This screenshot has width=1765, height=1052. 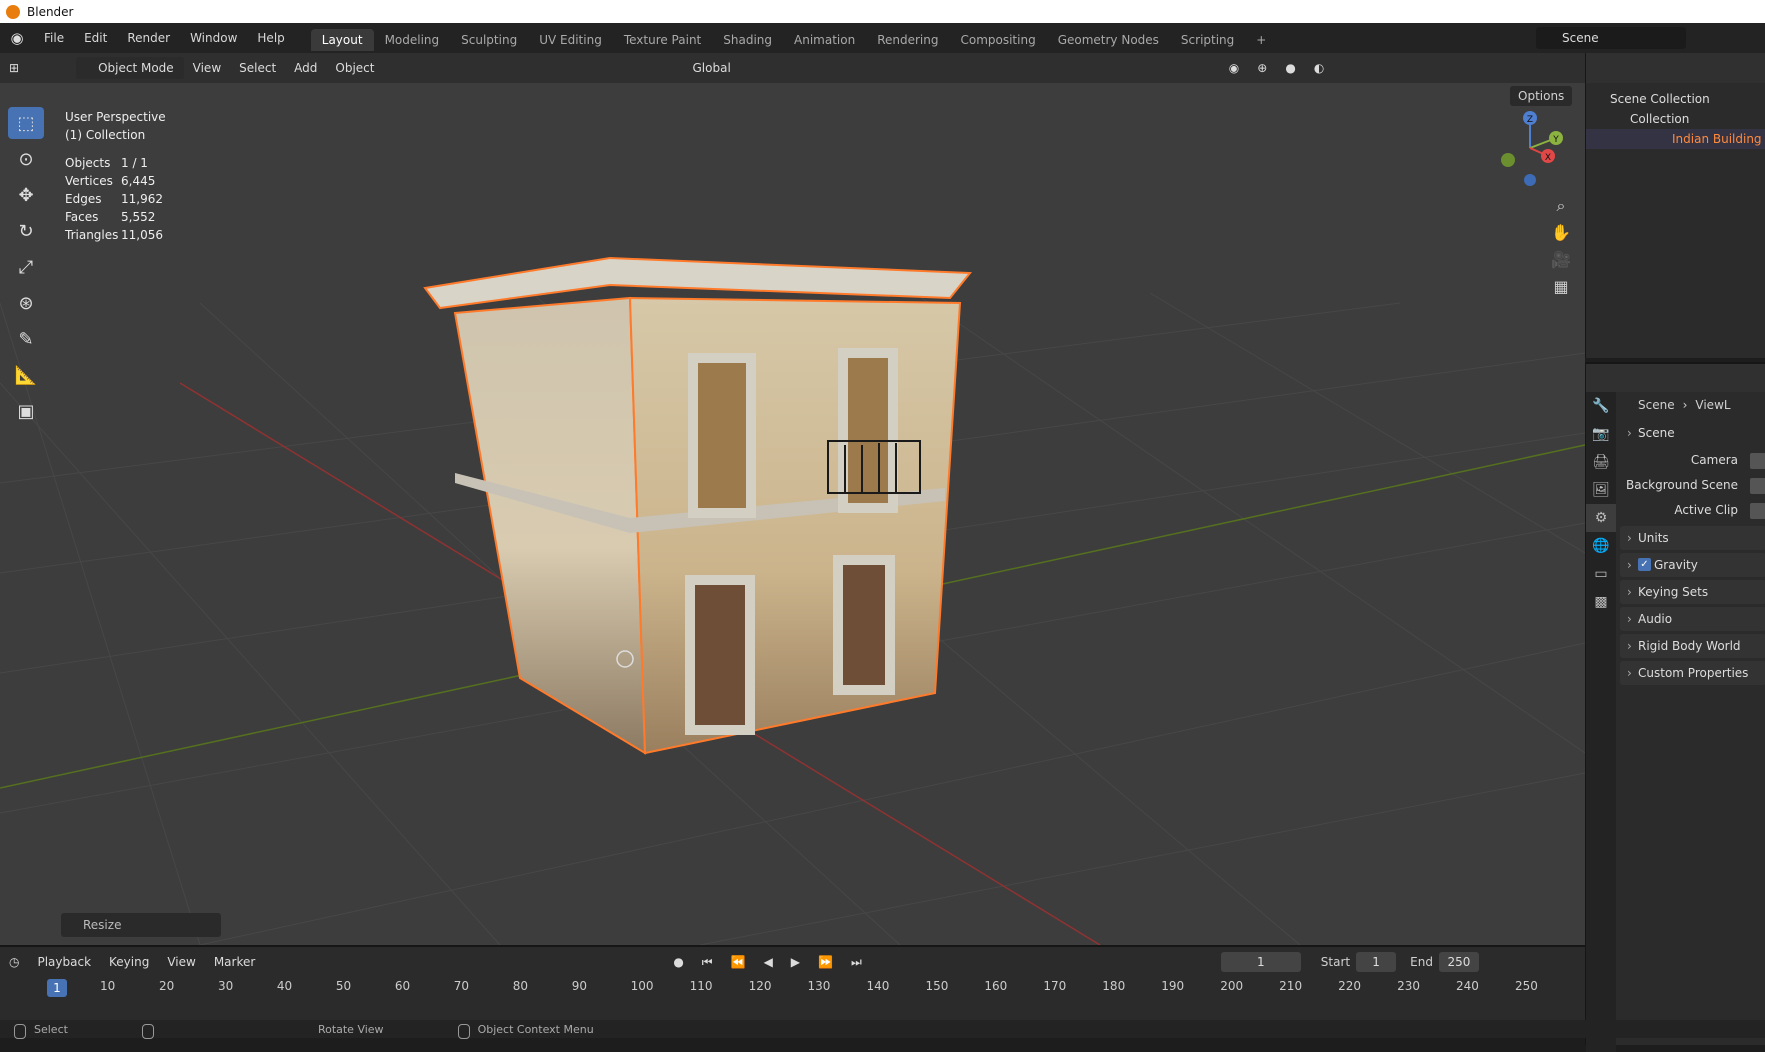 I want to click on menu-edit: Edit, so click(x=95, y=38).